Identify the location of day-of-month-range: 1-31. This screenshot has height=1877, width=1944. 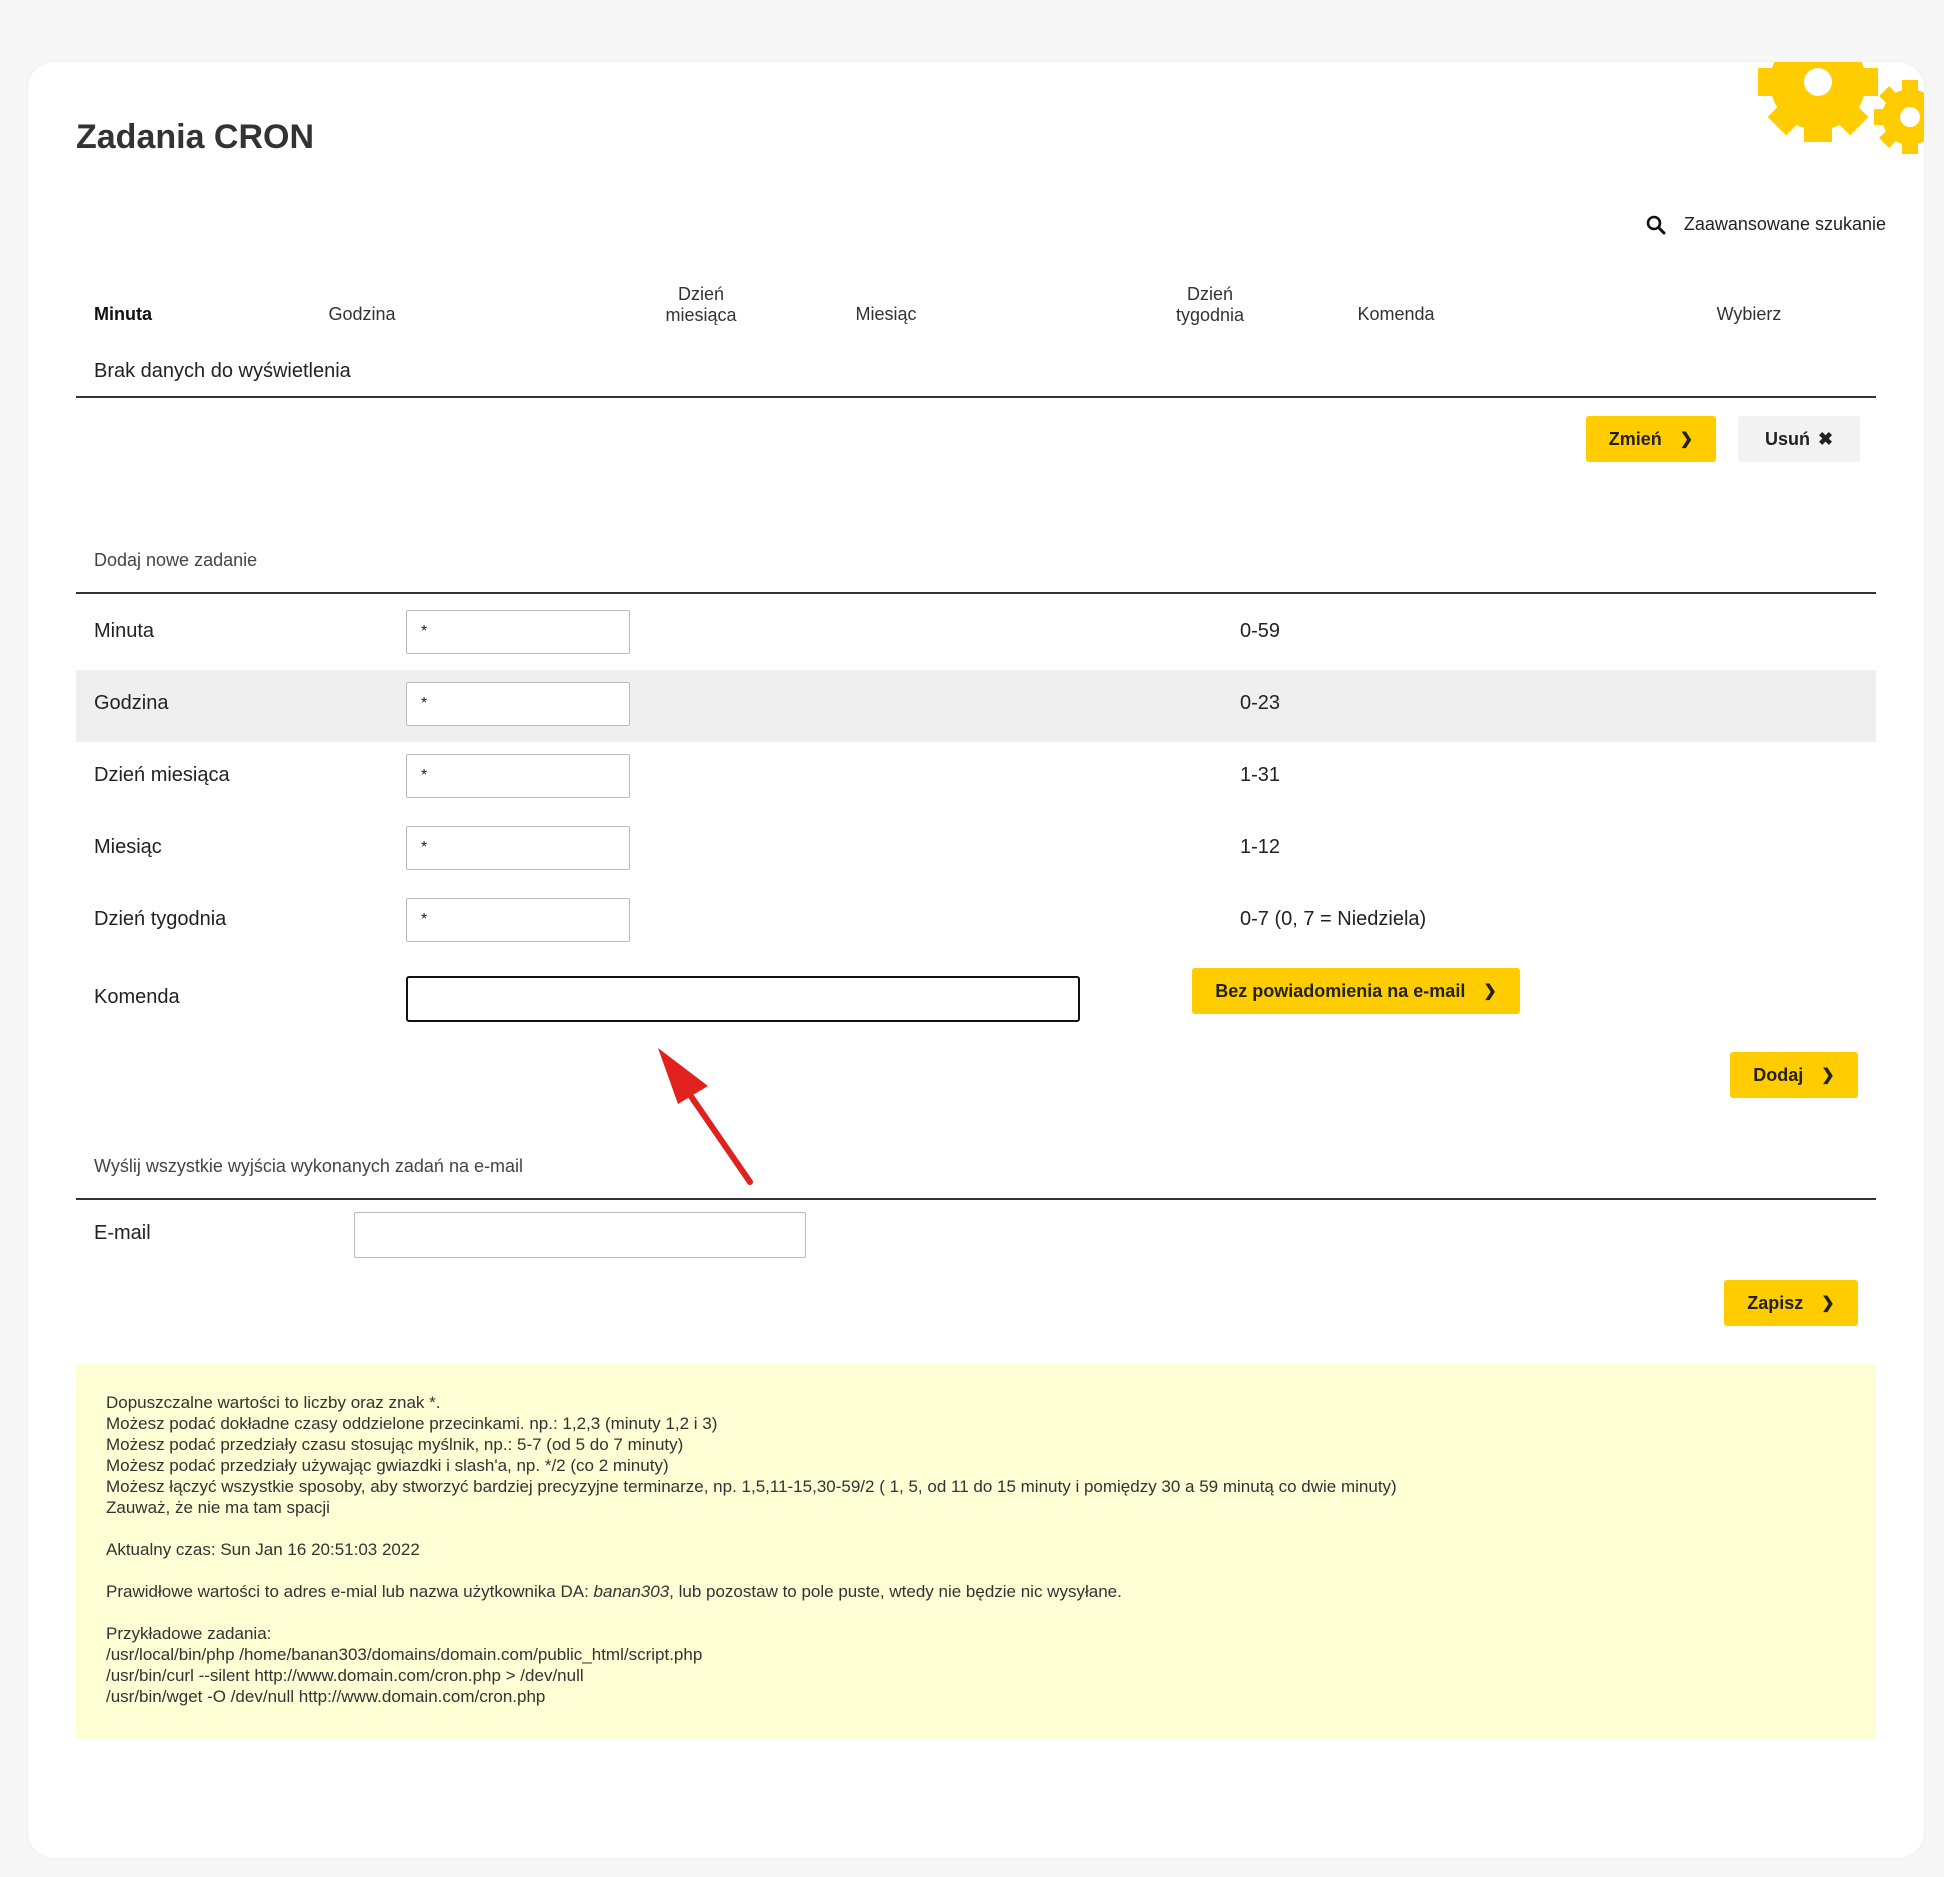
(1260, 775).